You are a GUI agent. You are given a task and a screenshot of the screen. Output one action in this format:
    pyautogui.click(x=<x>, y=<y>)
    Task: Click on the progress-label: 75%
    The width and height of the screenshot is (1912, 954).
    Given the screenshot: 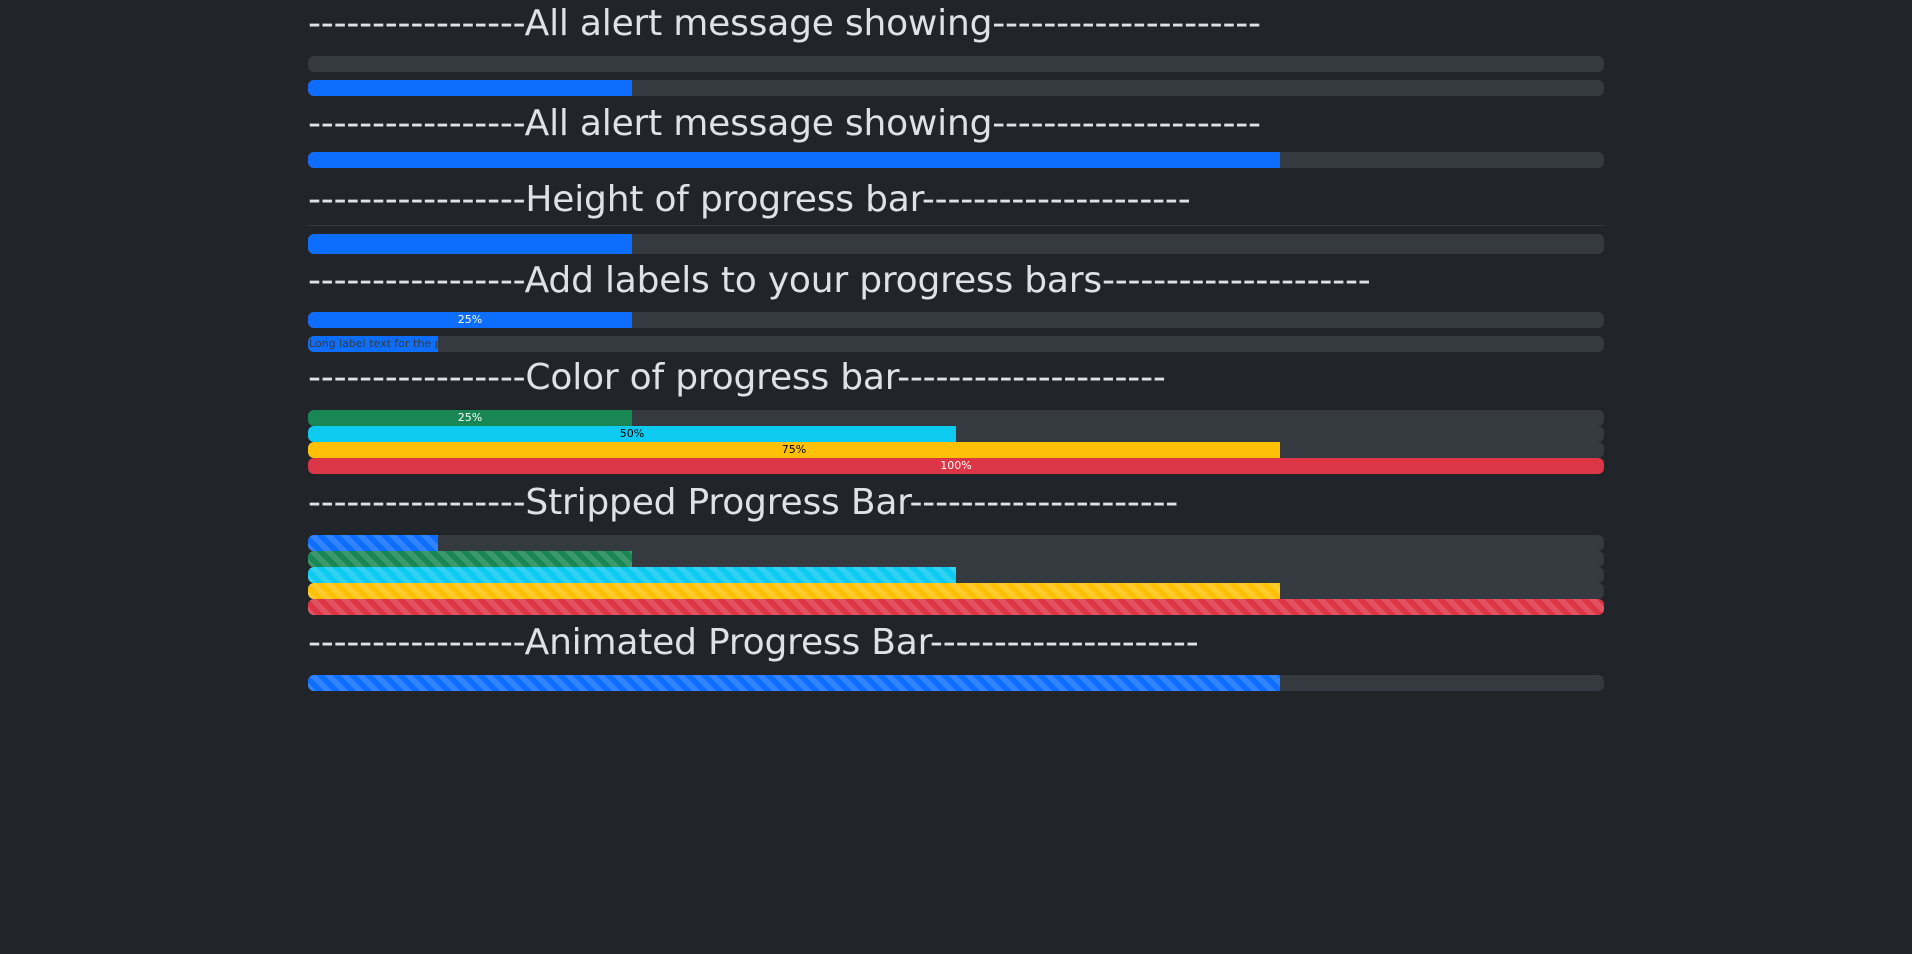 What is the action you would take?
    pyautogui.click(x=794, y=449)
    